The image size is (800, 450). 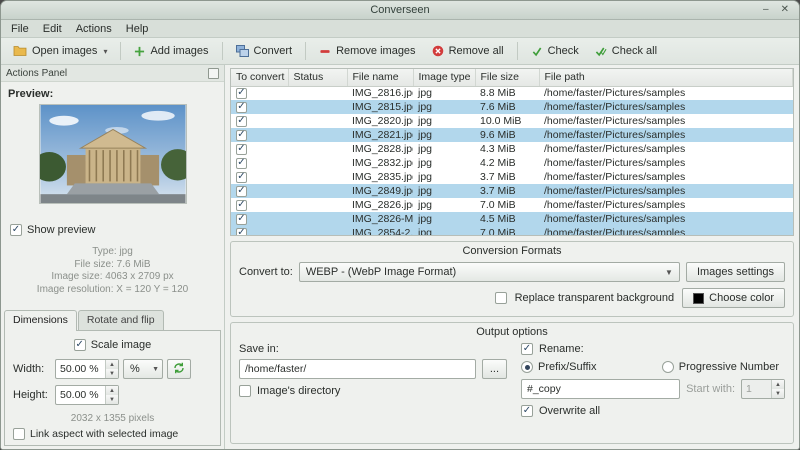 I want to click on dimensions-pane: Scale image Width: 50.00 % ▲▼ % ▼, so click(x=112, y=388).